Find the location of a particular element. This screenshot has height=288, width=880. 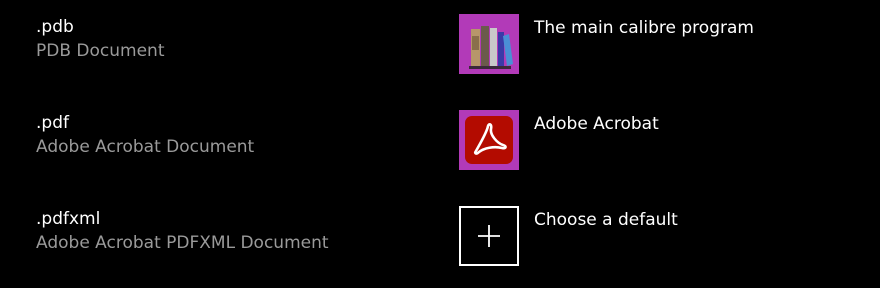

choose-default-button: Choose a default is located at coordinates (669, 237).